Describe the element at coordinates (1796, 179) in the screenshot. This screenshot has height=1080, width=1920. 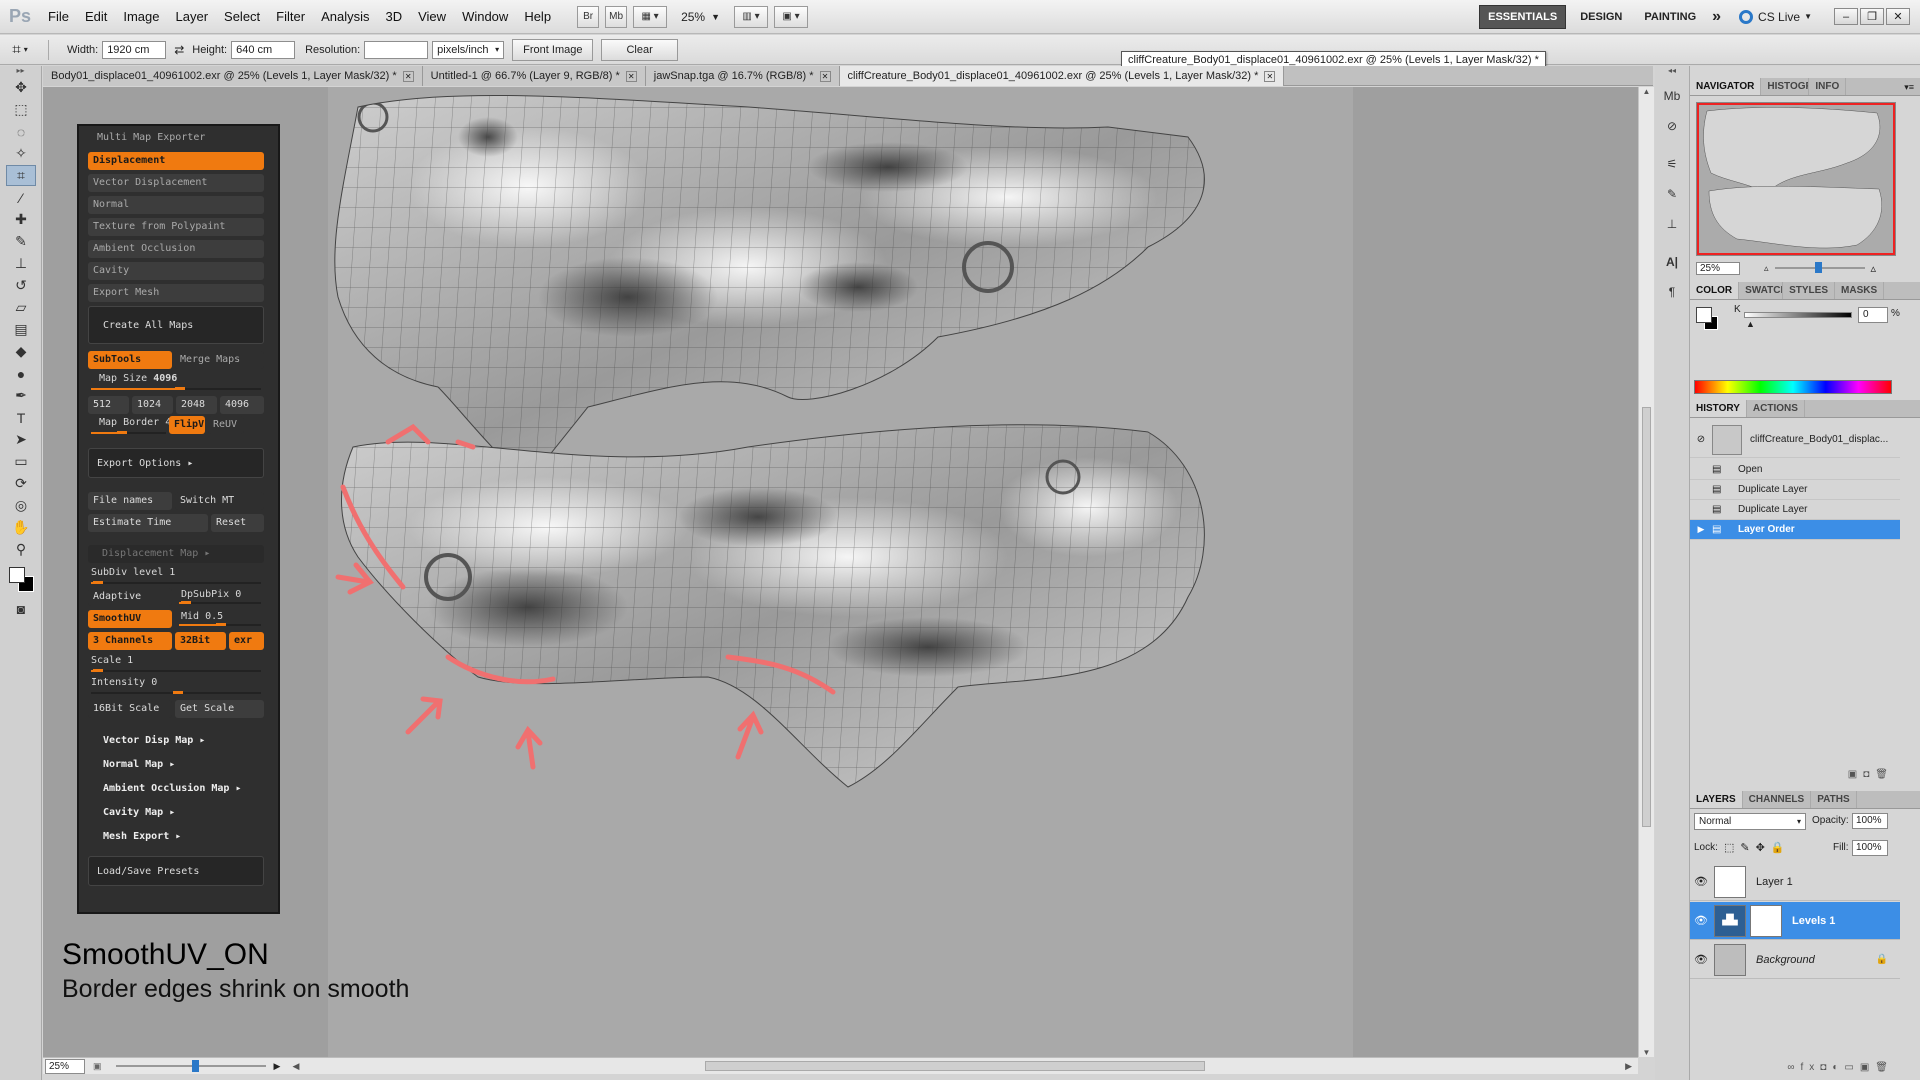
I see `navigator-preview` at that location.